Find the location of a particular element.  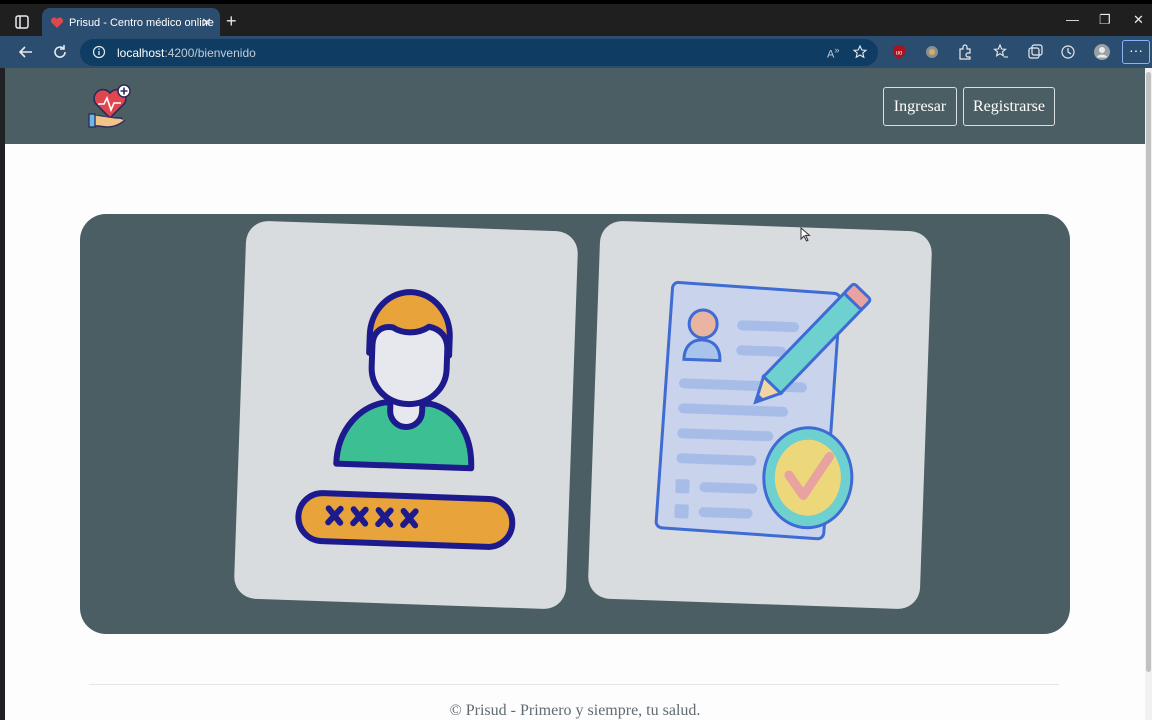

back-arrow-icon is located at coordinates (26, 52).